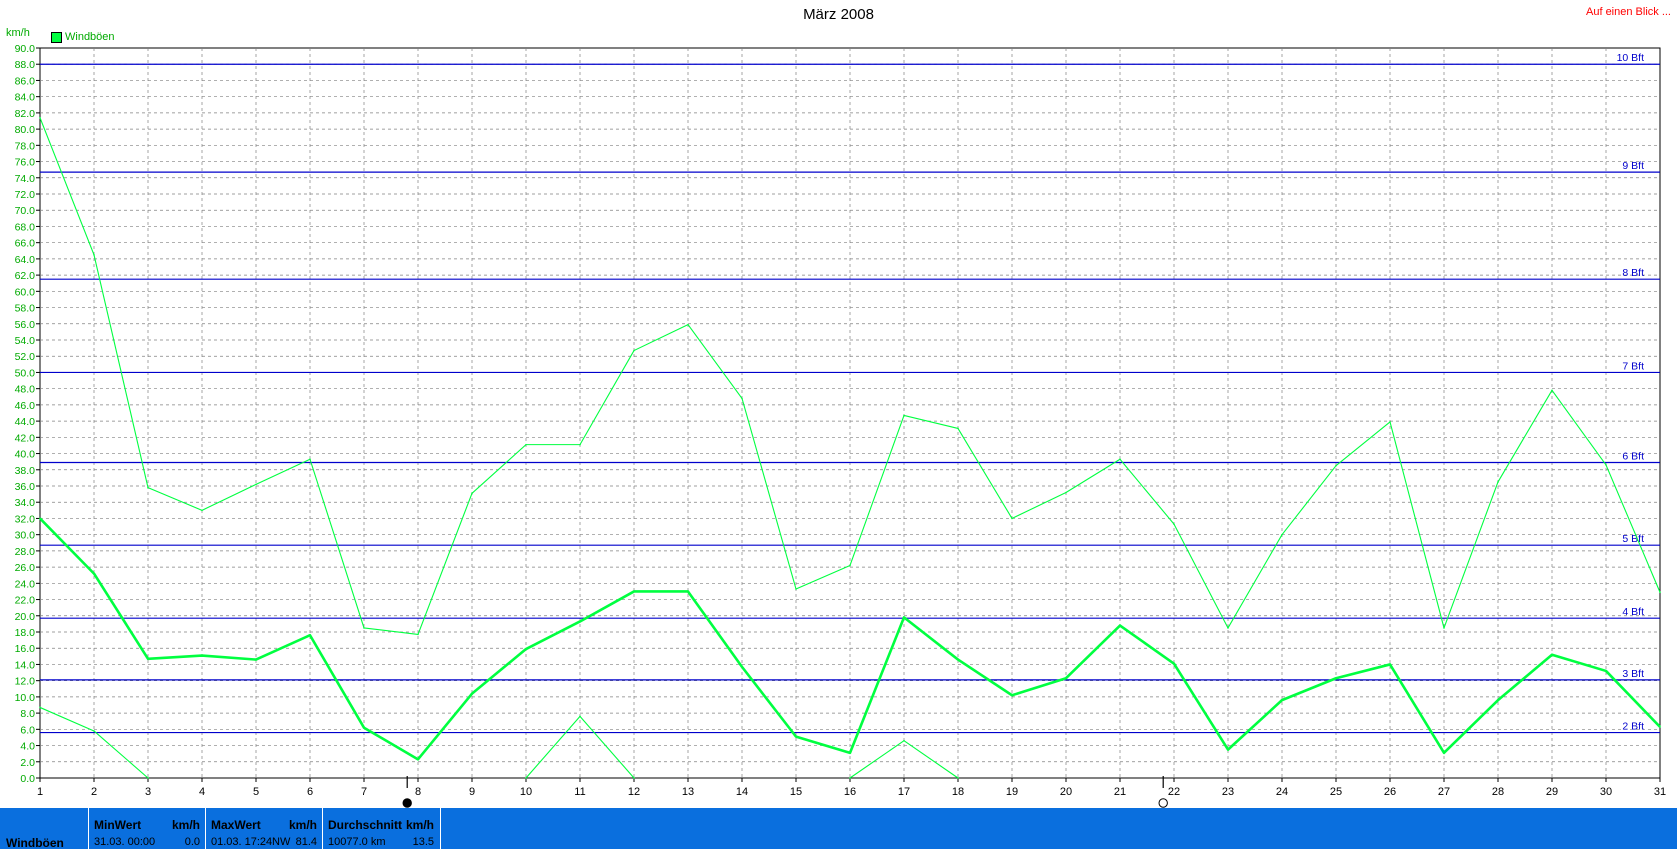 This screenshot has height=850, width=1677. I want to click on full-moon-icon, so click(1163, 803).